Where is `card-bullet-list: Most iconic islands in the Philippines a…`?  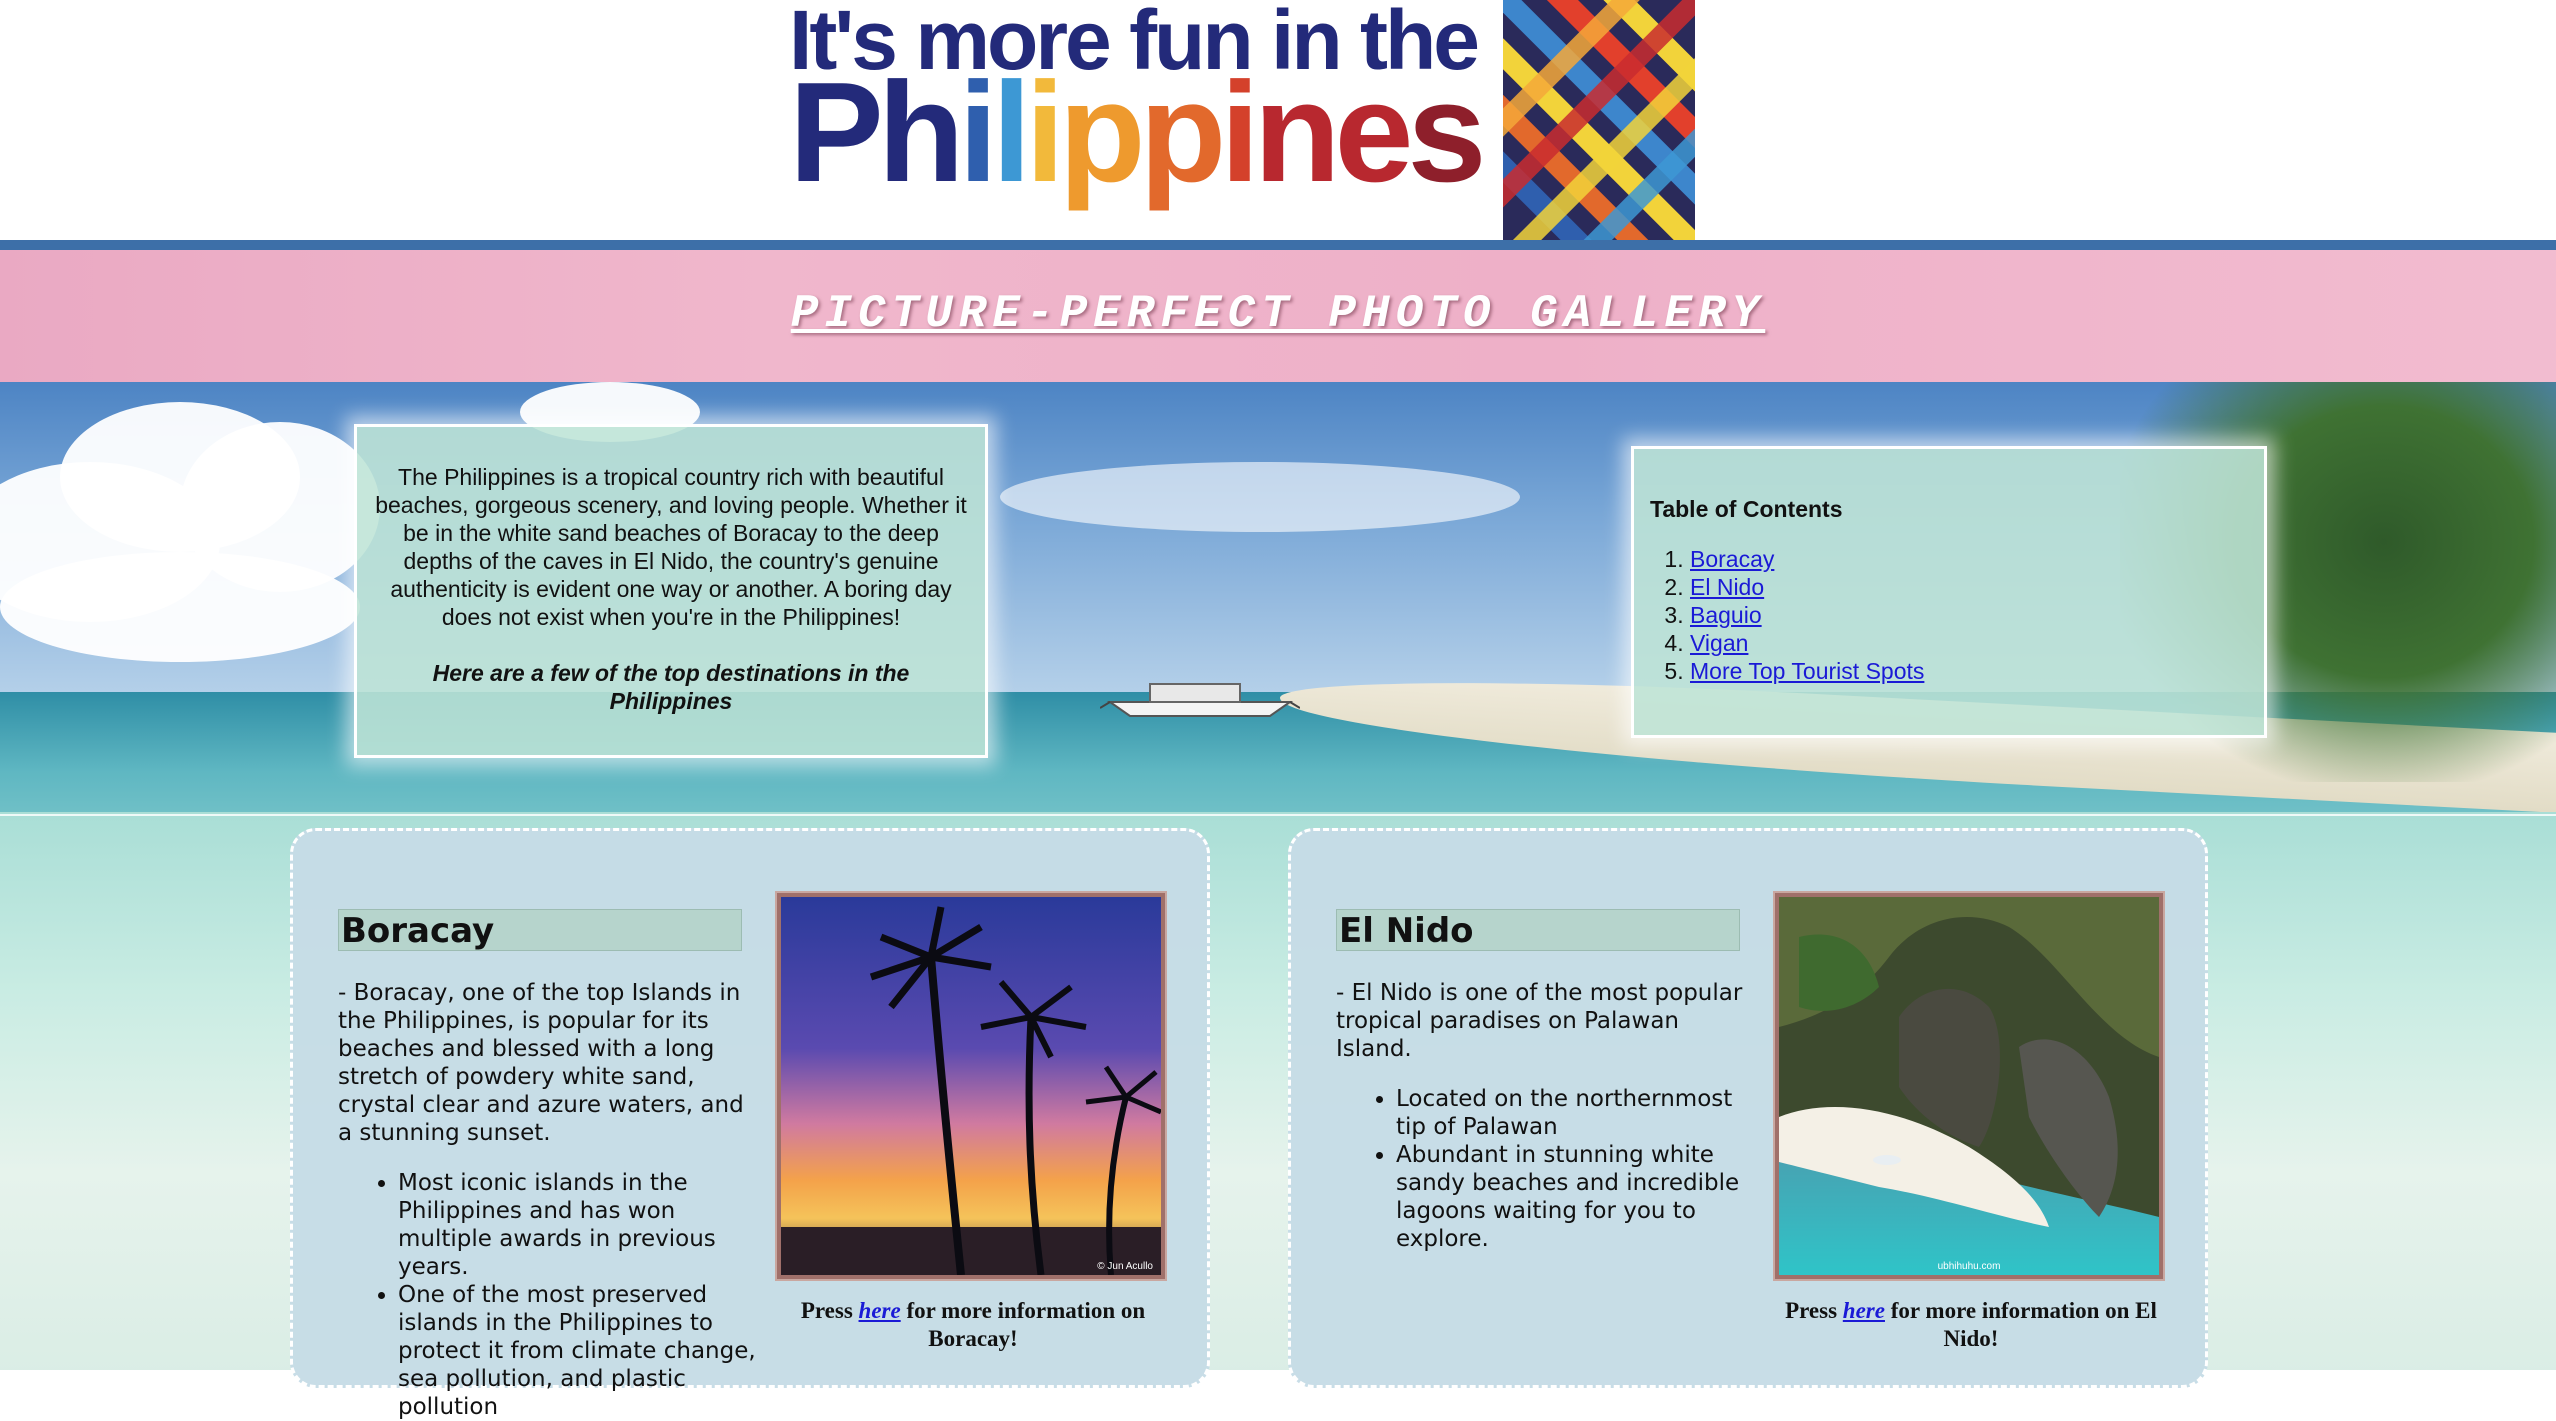
card-bullet-list: Most iconic islands in the Philippines a… is located at coordinates (548, 1295).